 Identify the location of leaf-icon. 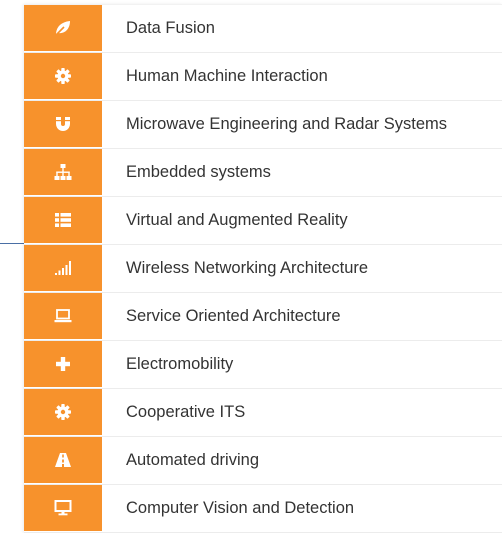
(63, 28).